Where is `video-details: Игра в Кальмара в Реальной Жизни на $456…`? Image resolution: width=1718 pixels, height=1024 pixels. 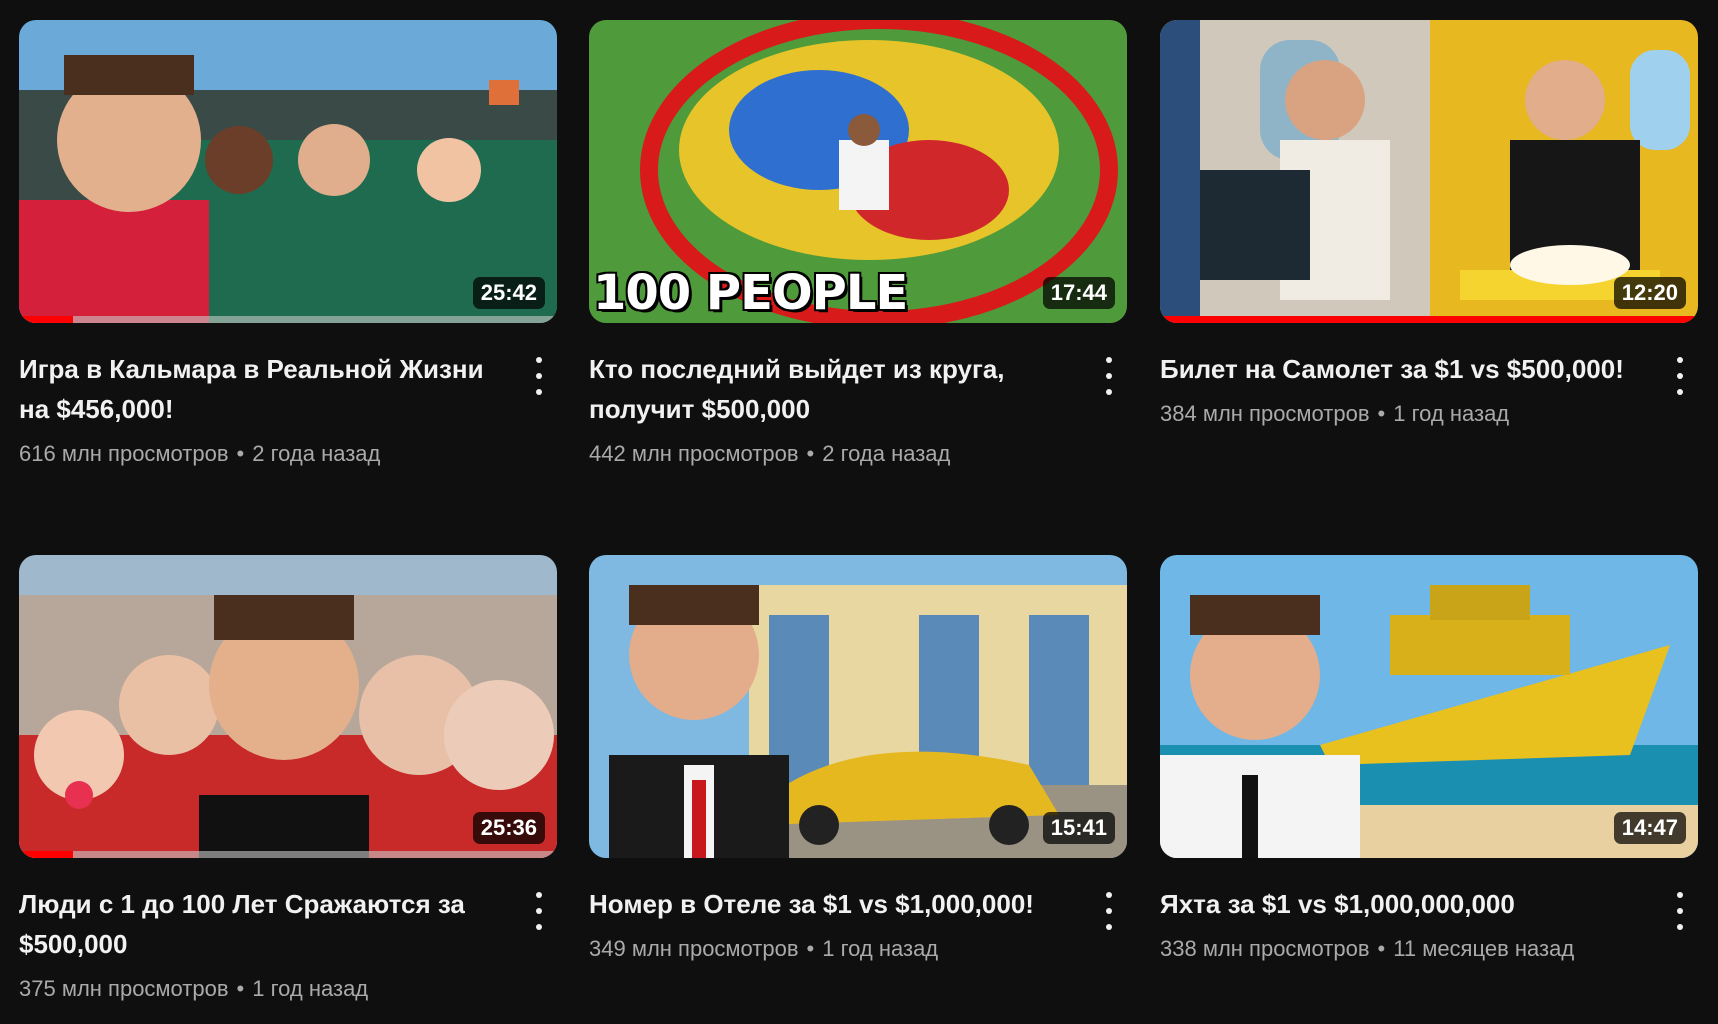 video-details: Игра в Кальмара в Реальной Жизни на $456… is located at coordinates (288, 409).